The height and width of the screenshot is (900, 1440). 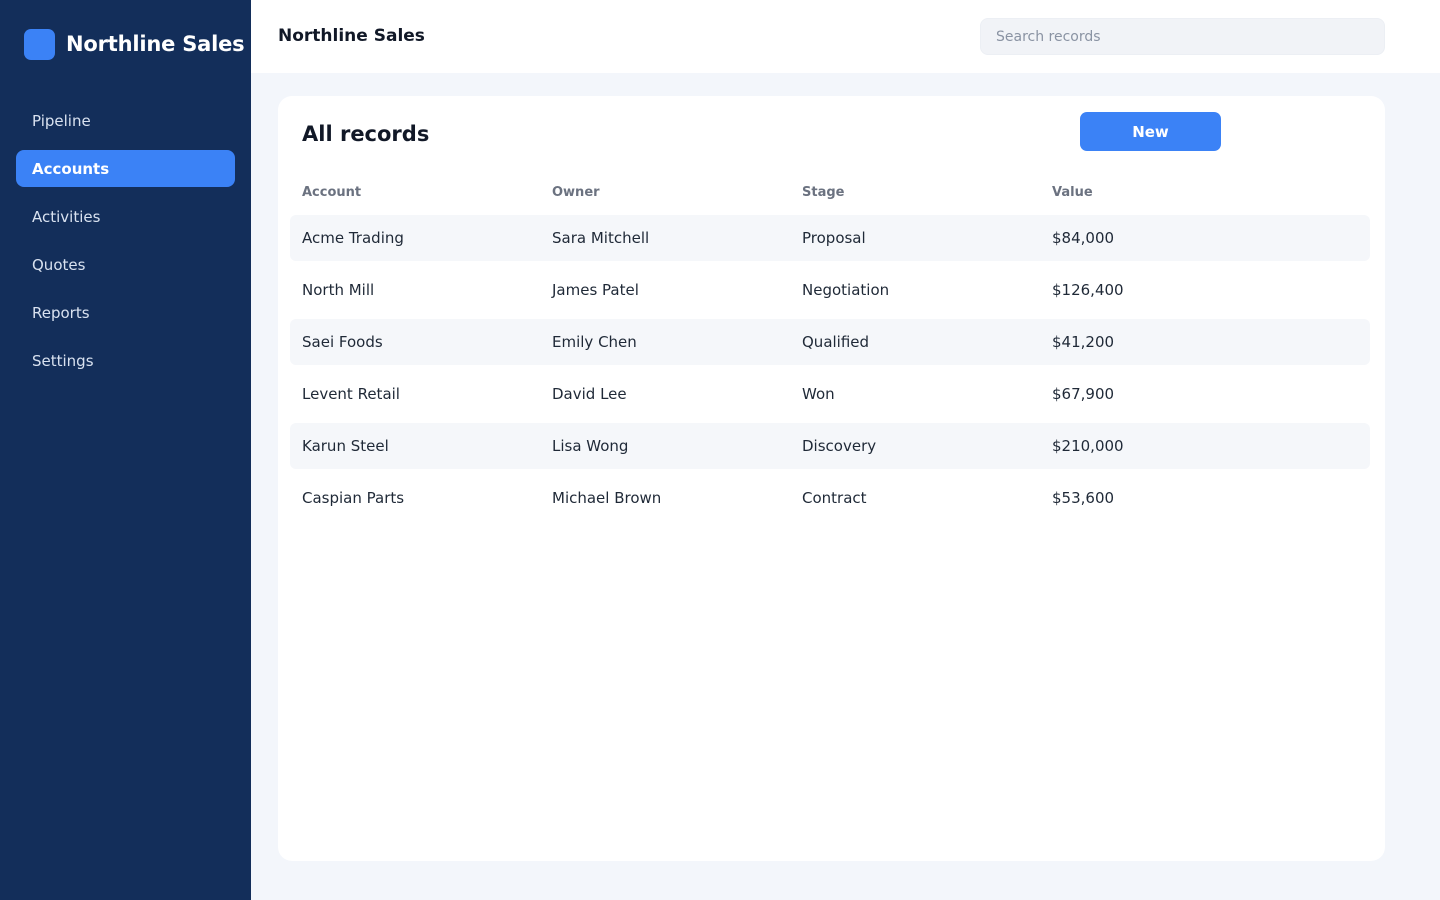 I want to click on table-row-body: Karun Steel Lisa Wong Discovery $210,000, so click(x=830, y=446).